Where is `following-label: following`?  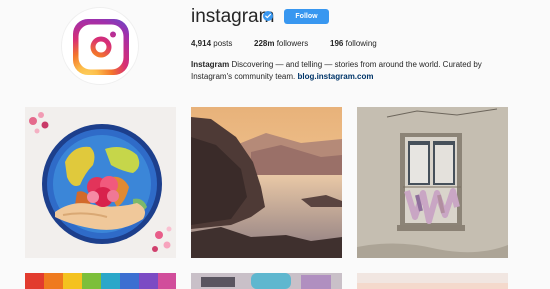
following-label: following is located at coordinates (361, 43).